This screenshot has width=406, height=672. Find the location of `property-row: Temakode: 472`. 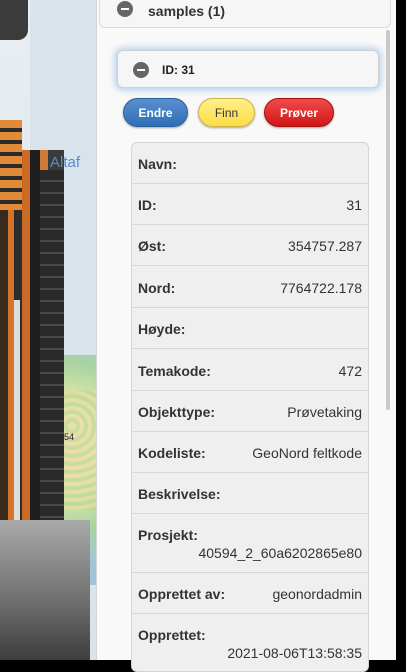

property-row: Temakode: 472 is located at coordinates (250, 370).